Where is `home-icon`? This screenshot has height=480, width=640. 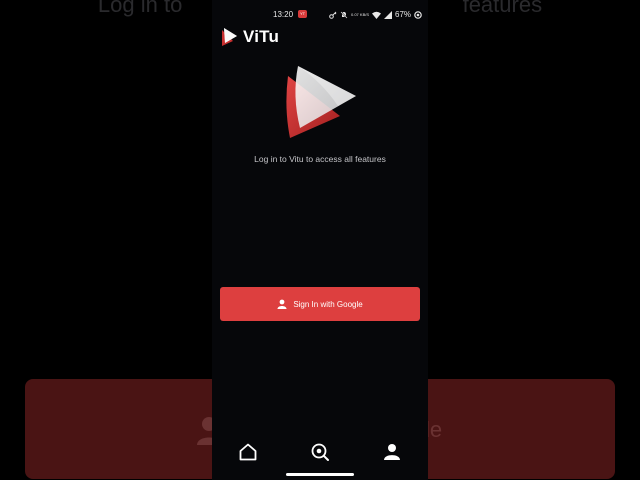 home-icon is located at coordinates (248, 452).